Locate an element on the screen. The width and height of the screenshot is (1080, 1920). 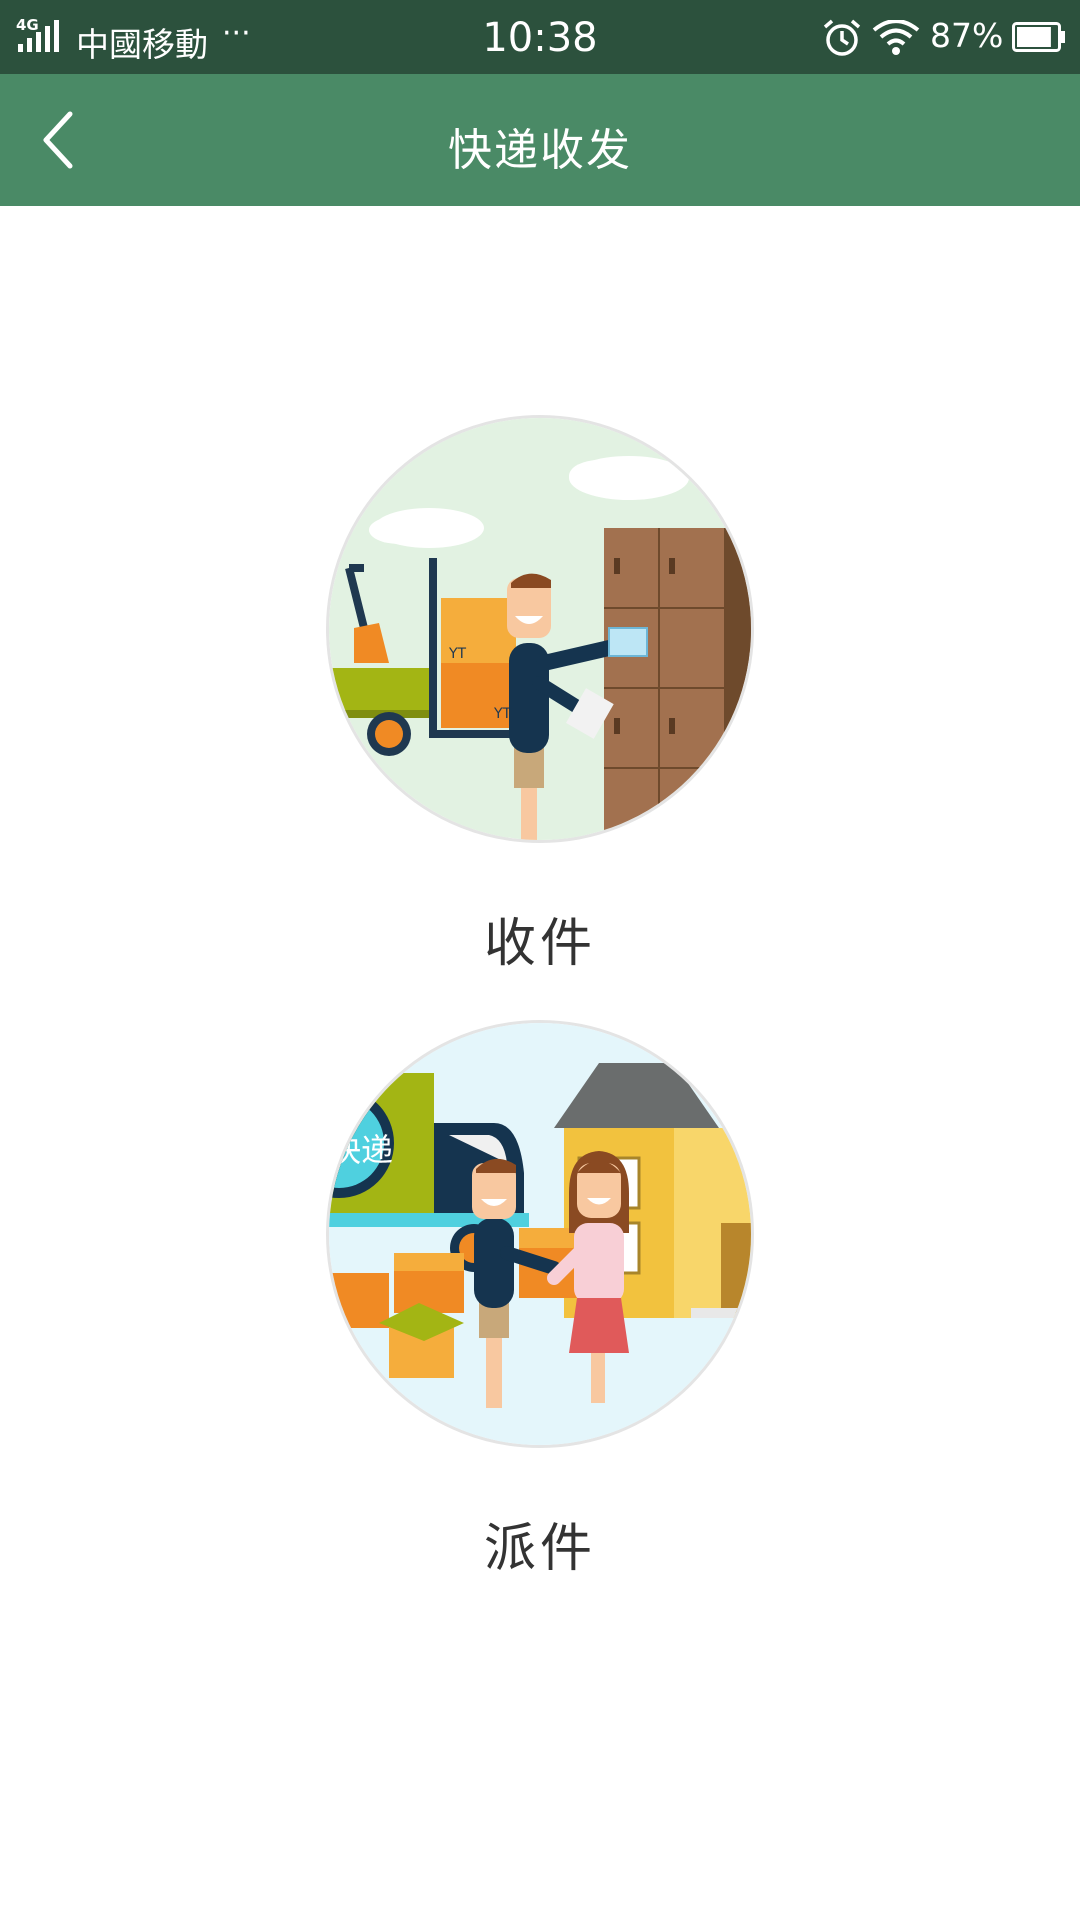
battery-icon is located at coordinates (1038, 37).